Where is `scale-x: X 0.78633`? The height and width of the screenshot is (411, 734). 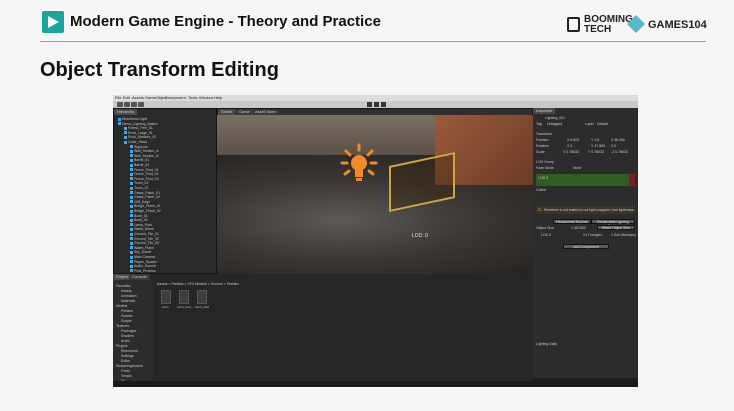
scale-x: X 0.78633 is located at coordinates (571, 152).